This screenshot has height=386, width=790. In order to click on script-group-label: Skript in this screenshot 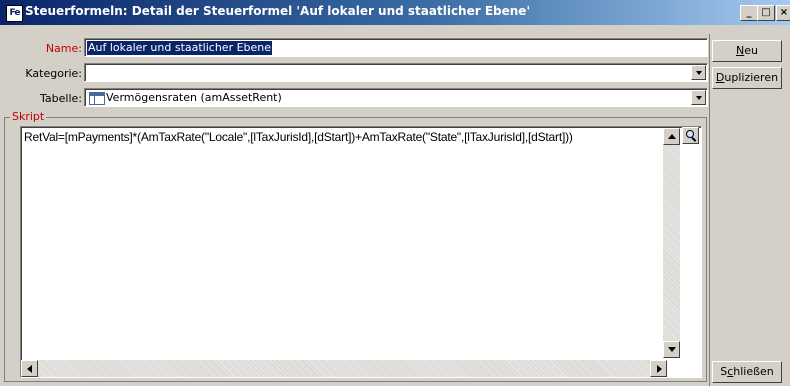, I will do `click(28, 116)`.